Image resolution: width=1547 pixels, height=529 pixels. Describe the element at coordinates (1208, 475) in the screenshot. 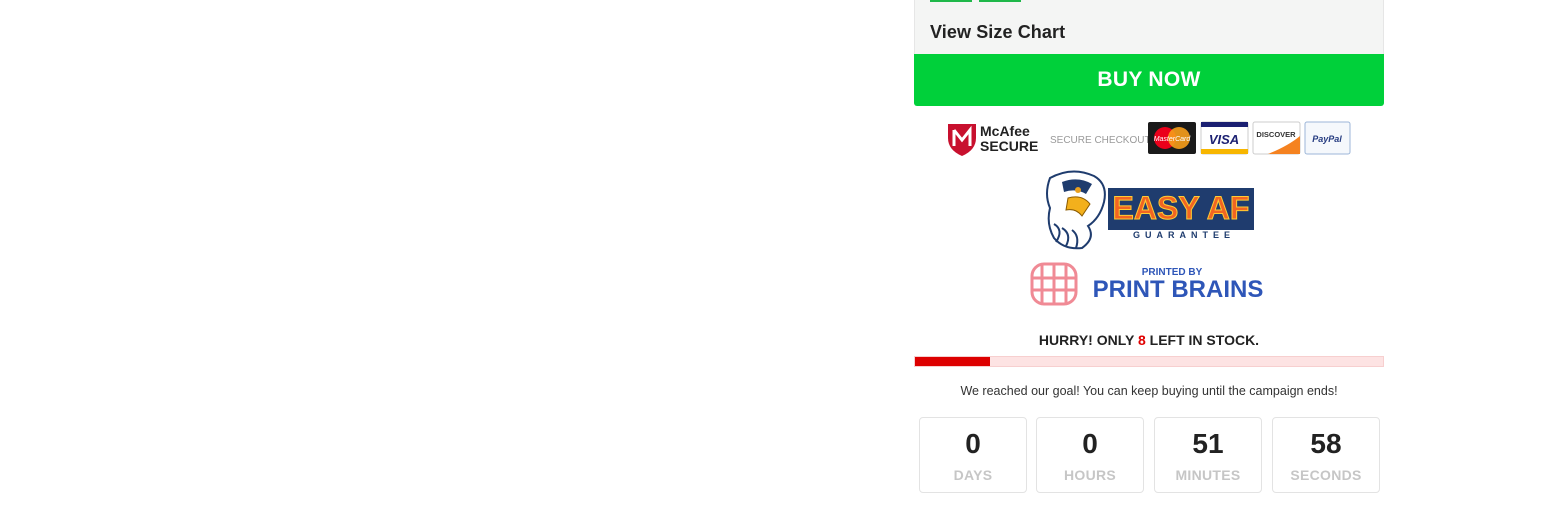

I see `countdown-minutes-label: MINUTES` at that location.